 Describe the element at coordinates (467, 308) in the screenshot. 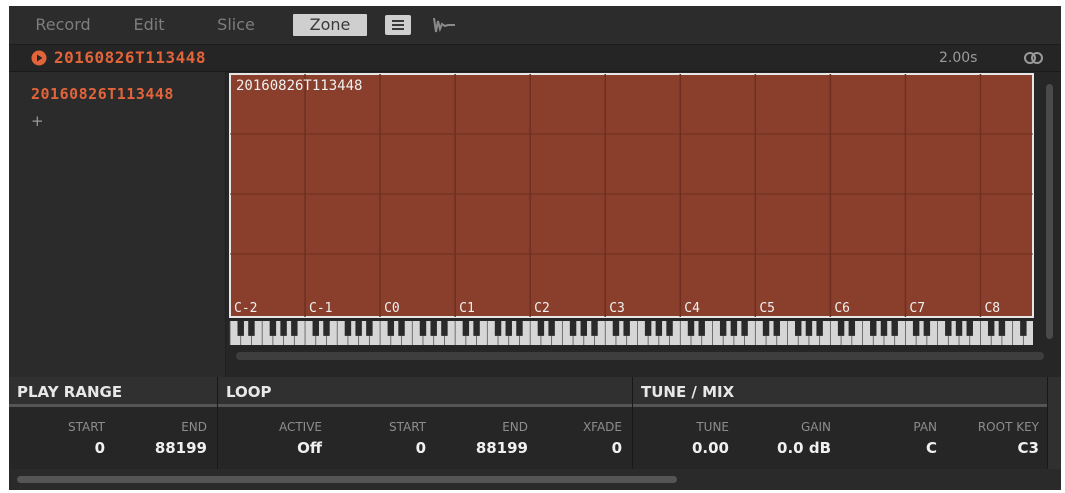

I see `octave-label: C1` at that location.